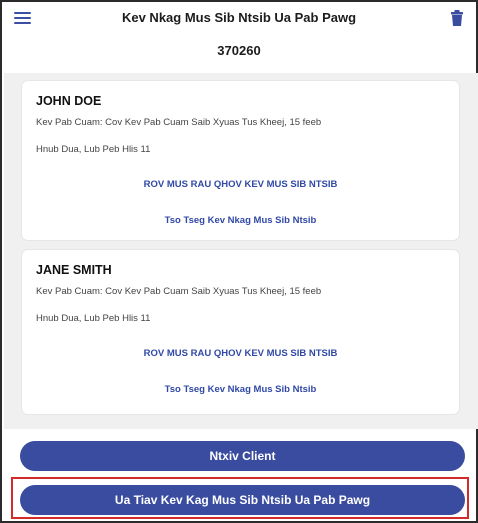 This screenshot has width=478, height=523. Describe the element at coordinates (242, 456) in the screenshot. I see `add-client-button: Ntxiv Client` at that location.